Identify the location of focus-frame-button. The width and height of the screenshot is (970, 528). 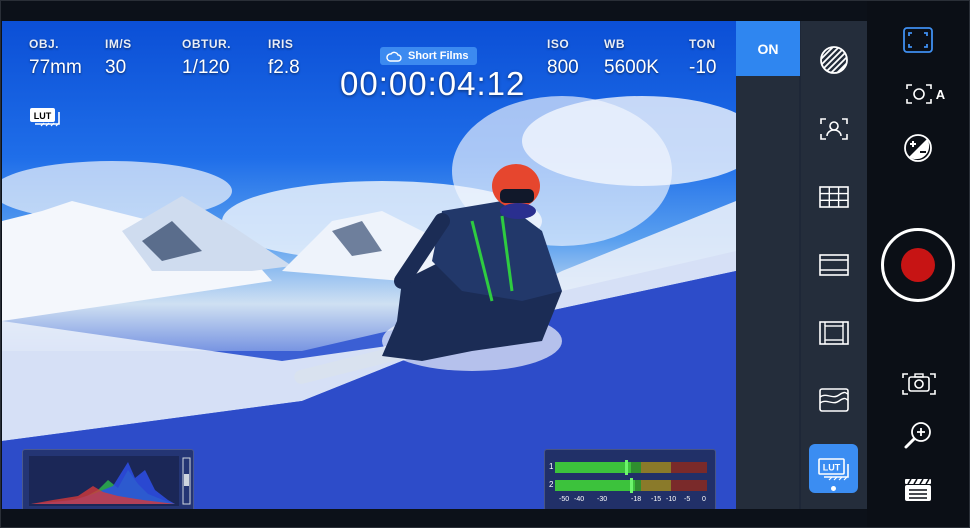
(918, 40).